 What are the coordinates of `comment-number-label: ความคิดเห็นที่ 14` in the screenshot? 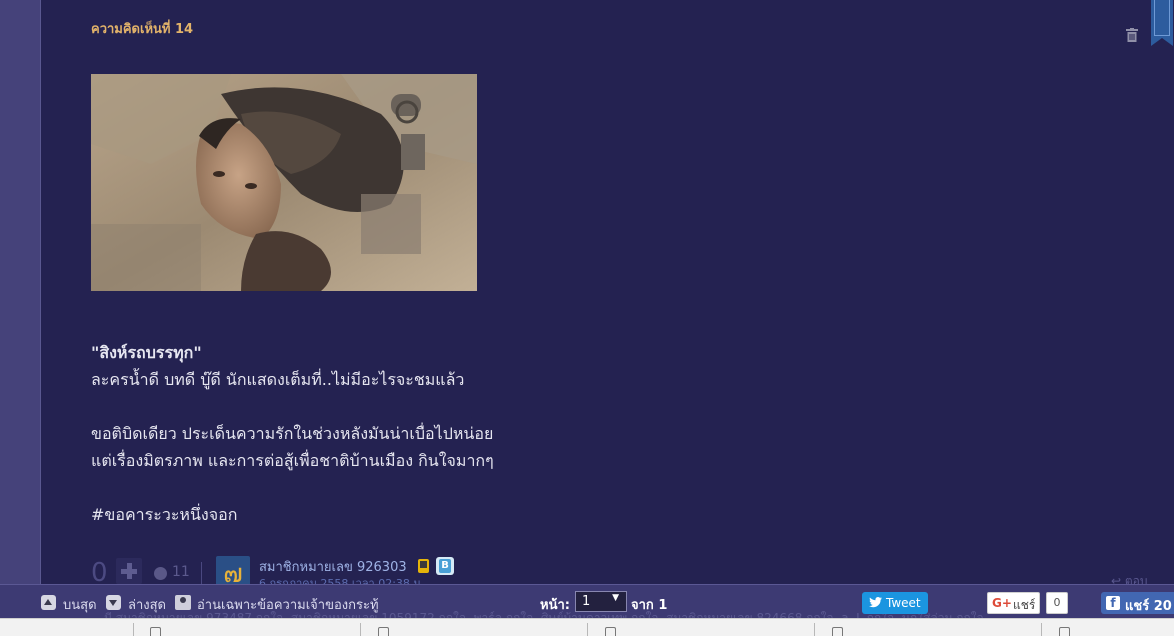 It's located at (142, 29).